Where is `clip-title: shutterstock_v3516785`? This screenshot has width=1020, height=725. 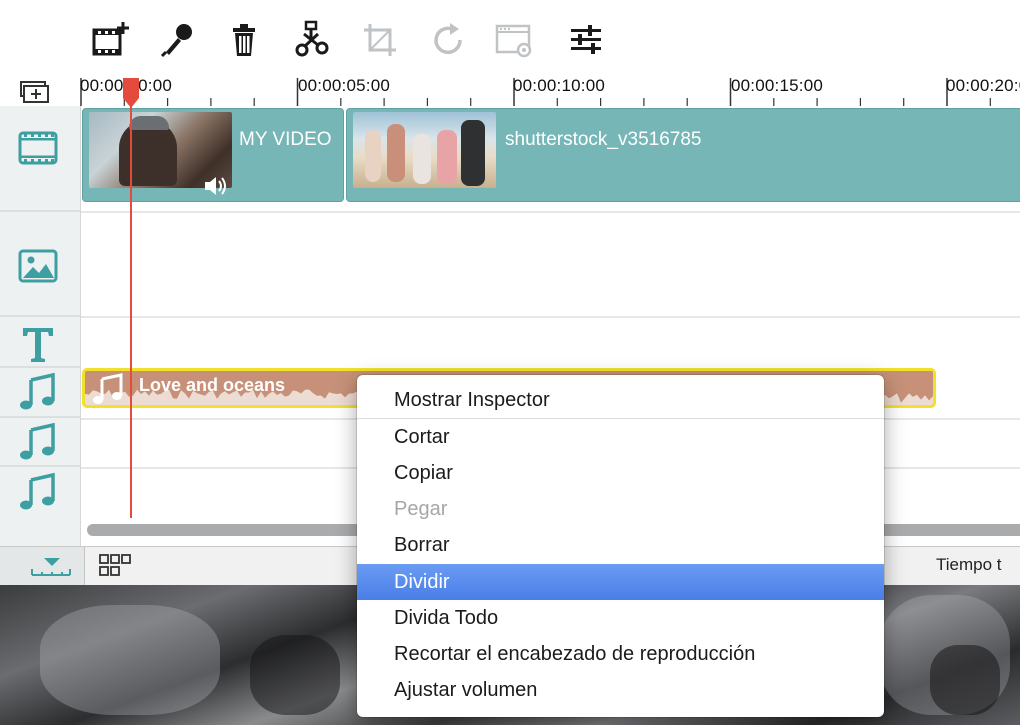 clip-title: shutterstock_v3516785 is located at coordinates (603, 139).